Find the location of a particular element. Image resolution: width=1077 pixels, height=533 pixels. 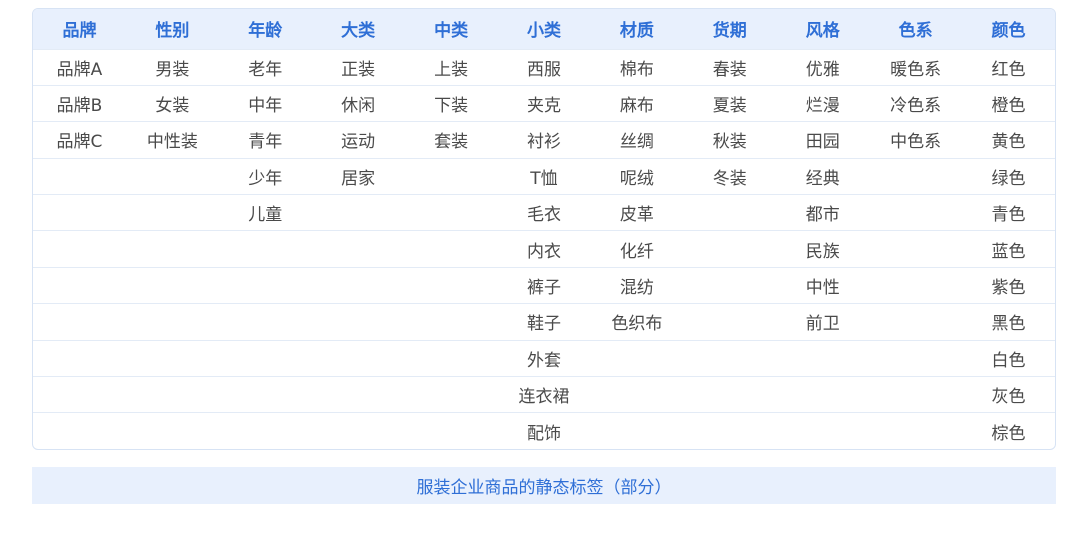

table-cell: 黑色 is located at coordinates (1008, 324).